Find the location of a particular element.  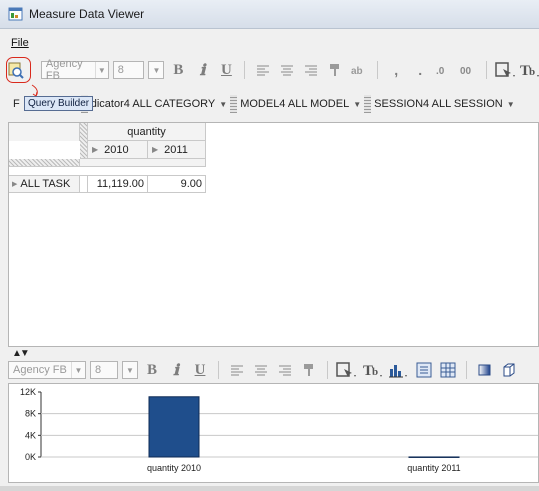

year-2011-label: 2011 is located at coordinates (176, 149).